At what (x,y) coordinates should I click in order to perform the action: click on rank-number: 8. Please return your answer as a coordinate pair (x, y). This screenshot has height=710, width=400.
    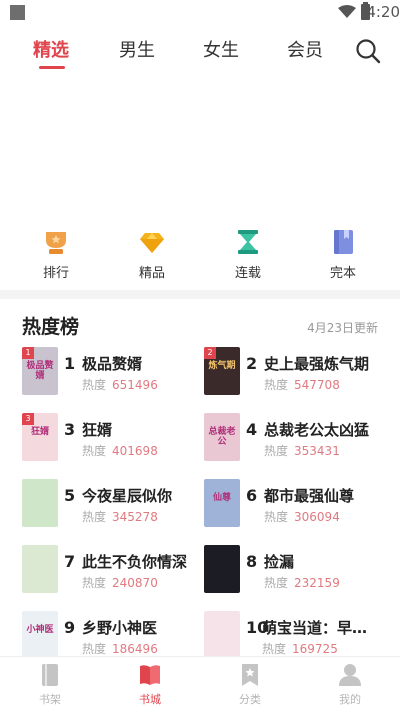
    Looking at the image, I should click on (252, 561).